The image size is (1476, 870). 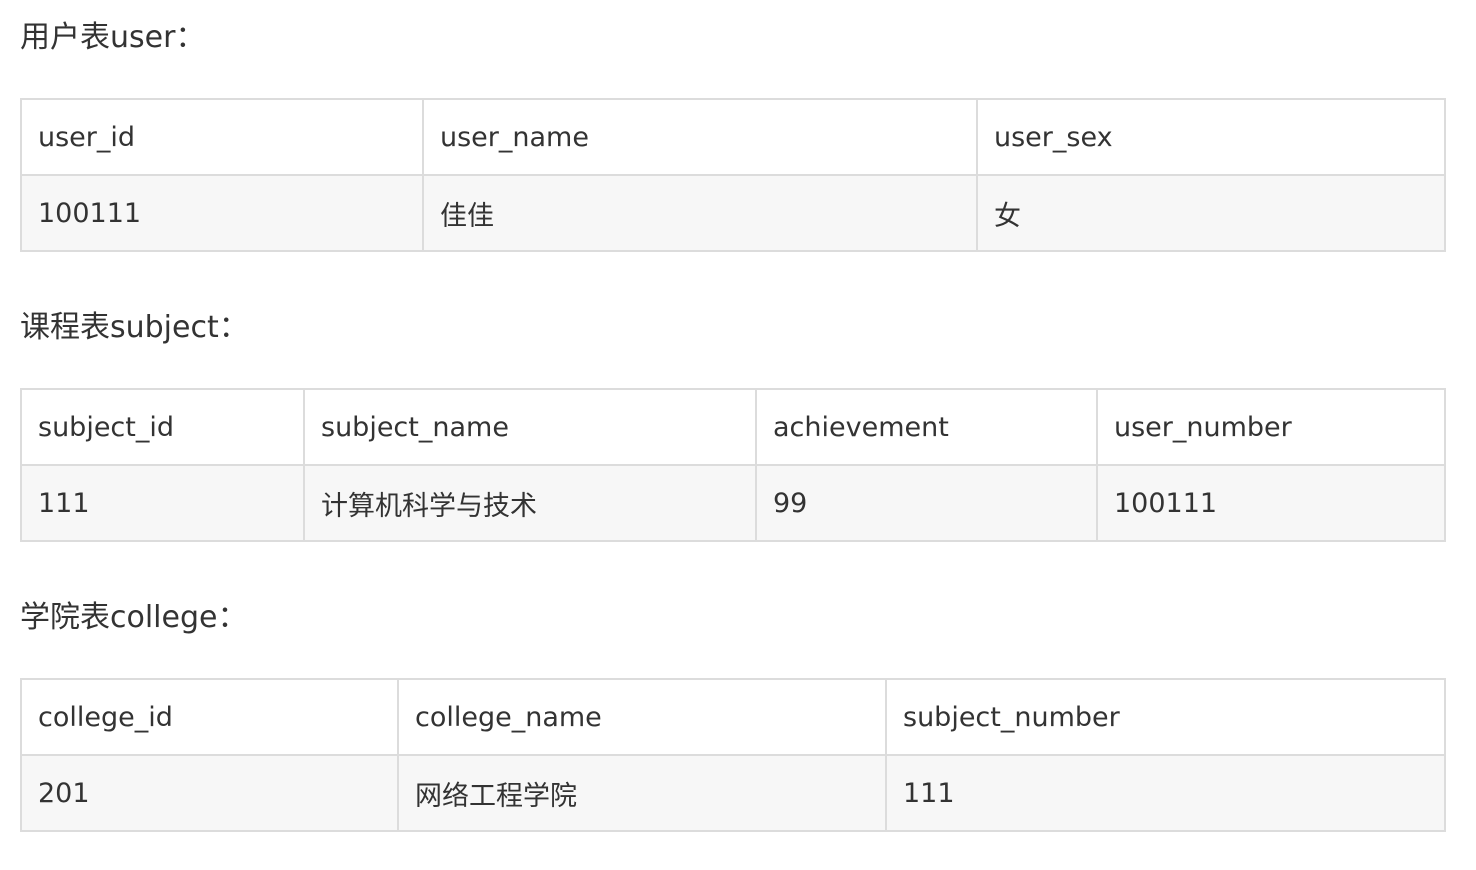 I want to click on table-cell: 佳佳, so click(x=700, y=213).